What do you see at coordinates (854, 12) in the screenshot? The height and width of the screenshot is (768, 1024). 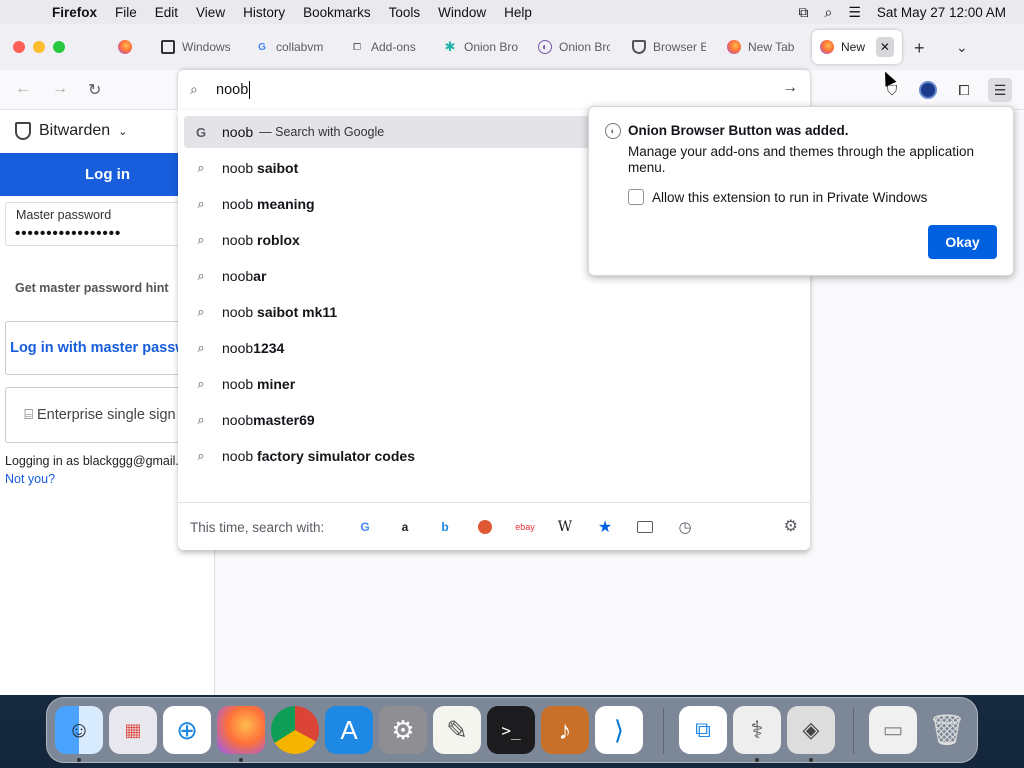 I see `control-center-icon: ☰` at bounding box center [854, 12].